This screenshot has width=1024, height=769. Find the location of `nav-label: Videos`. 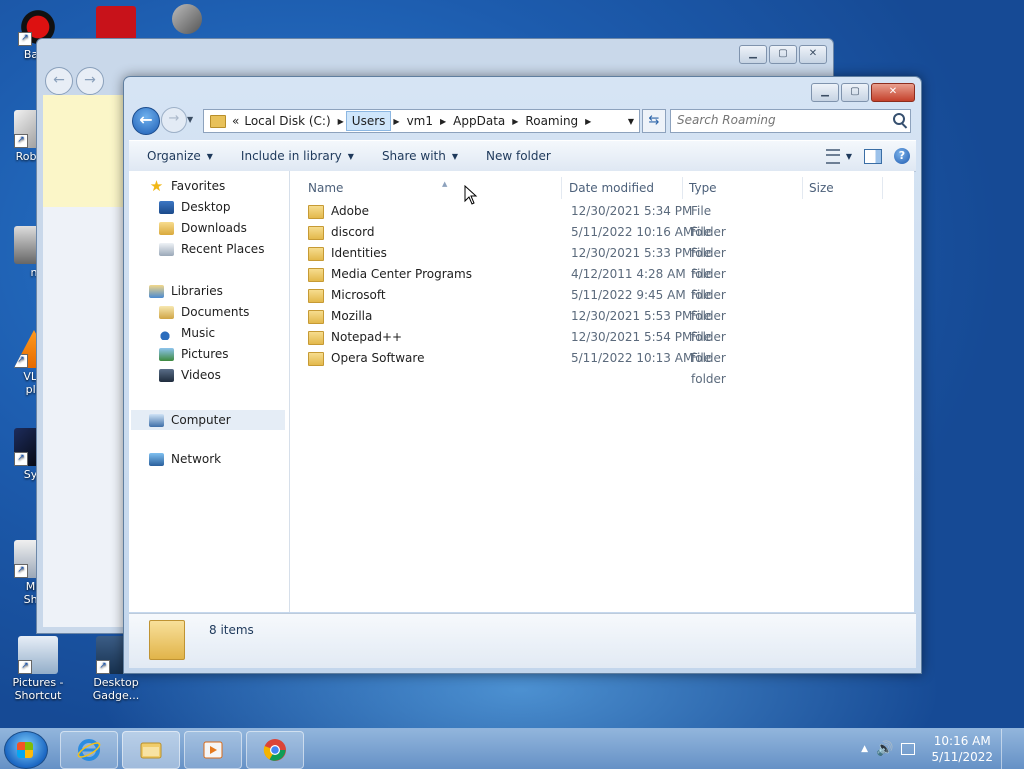

nav-label: Videos is located at coordinates (201, 375).